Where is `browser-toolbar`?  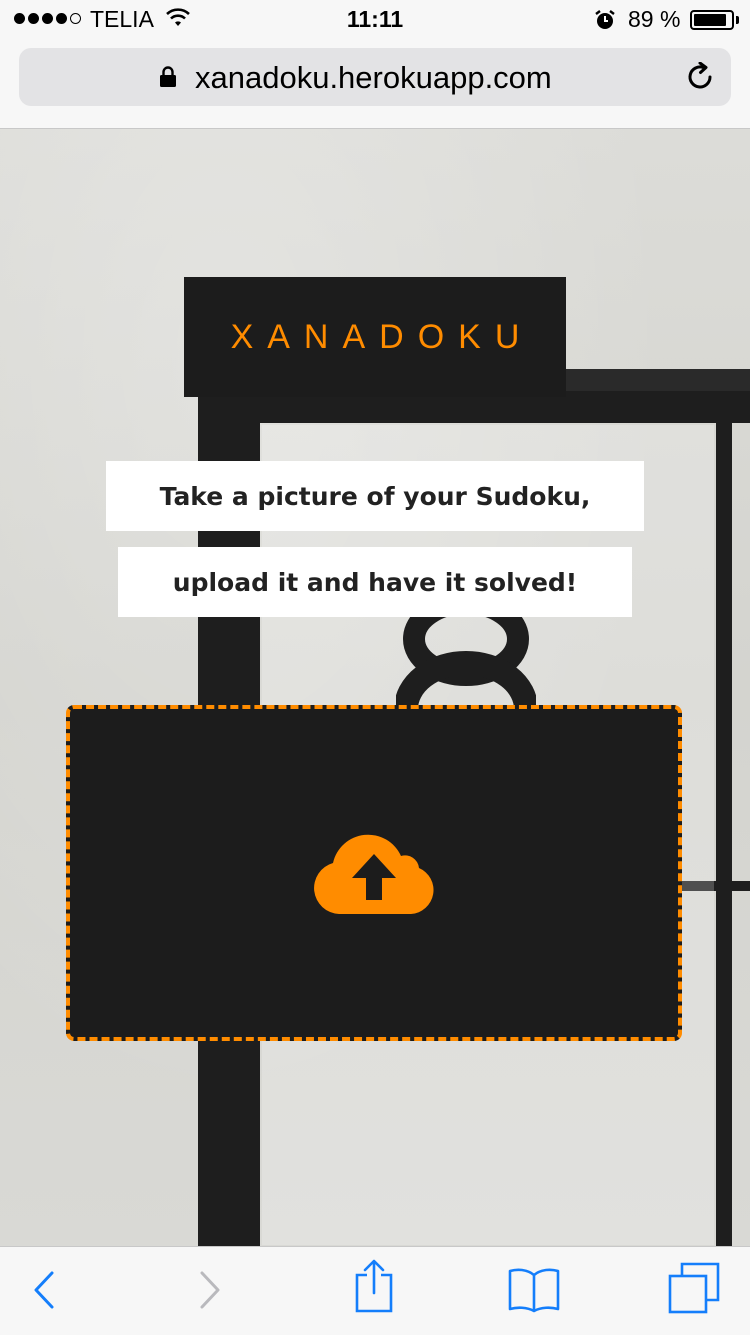
browser-toolbar is located at coordinates (375, 1290).